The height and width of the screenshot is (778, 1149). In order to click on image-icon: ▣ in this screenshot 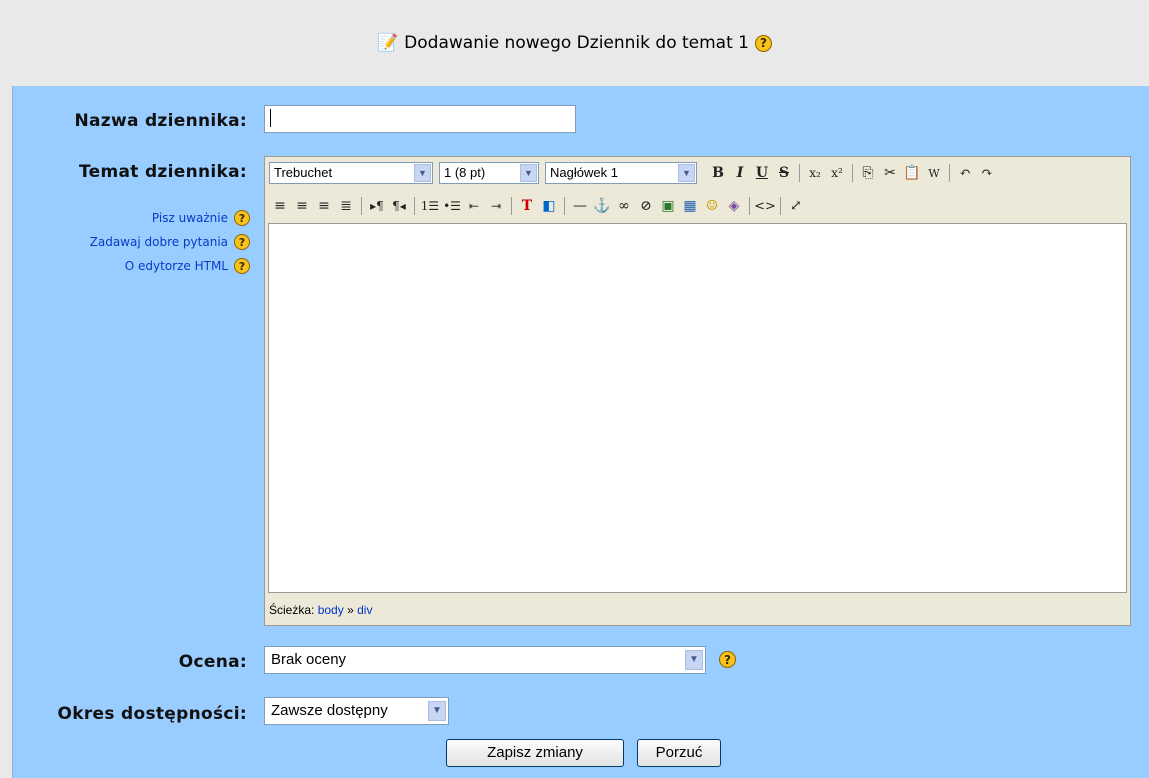, I will do `click(668, 206)`.